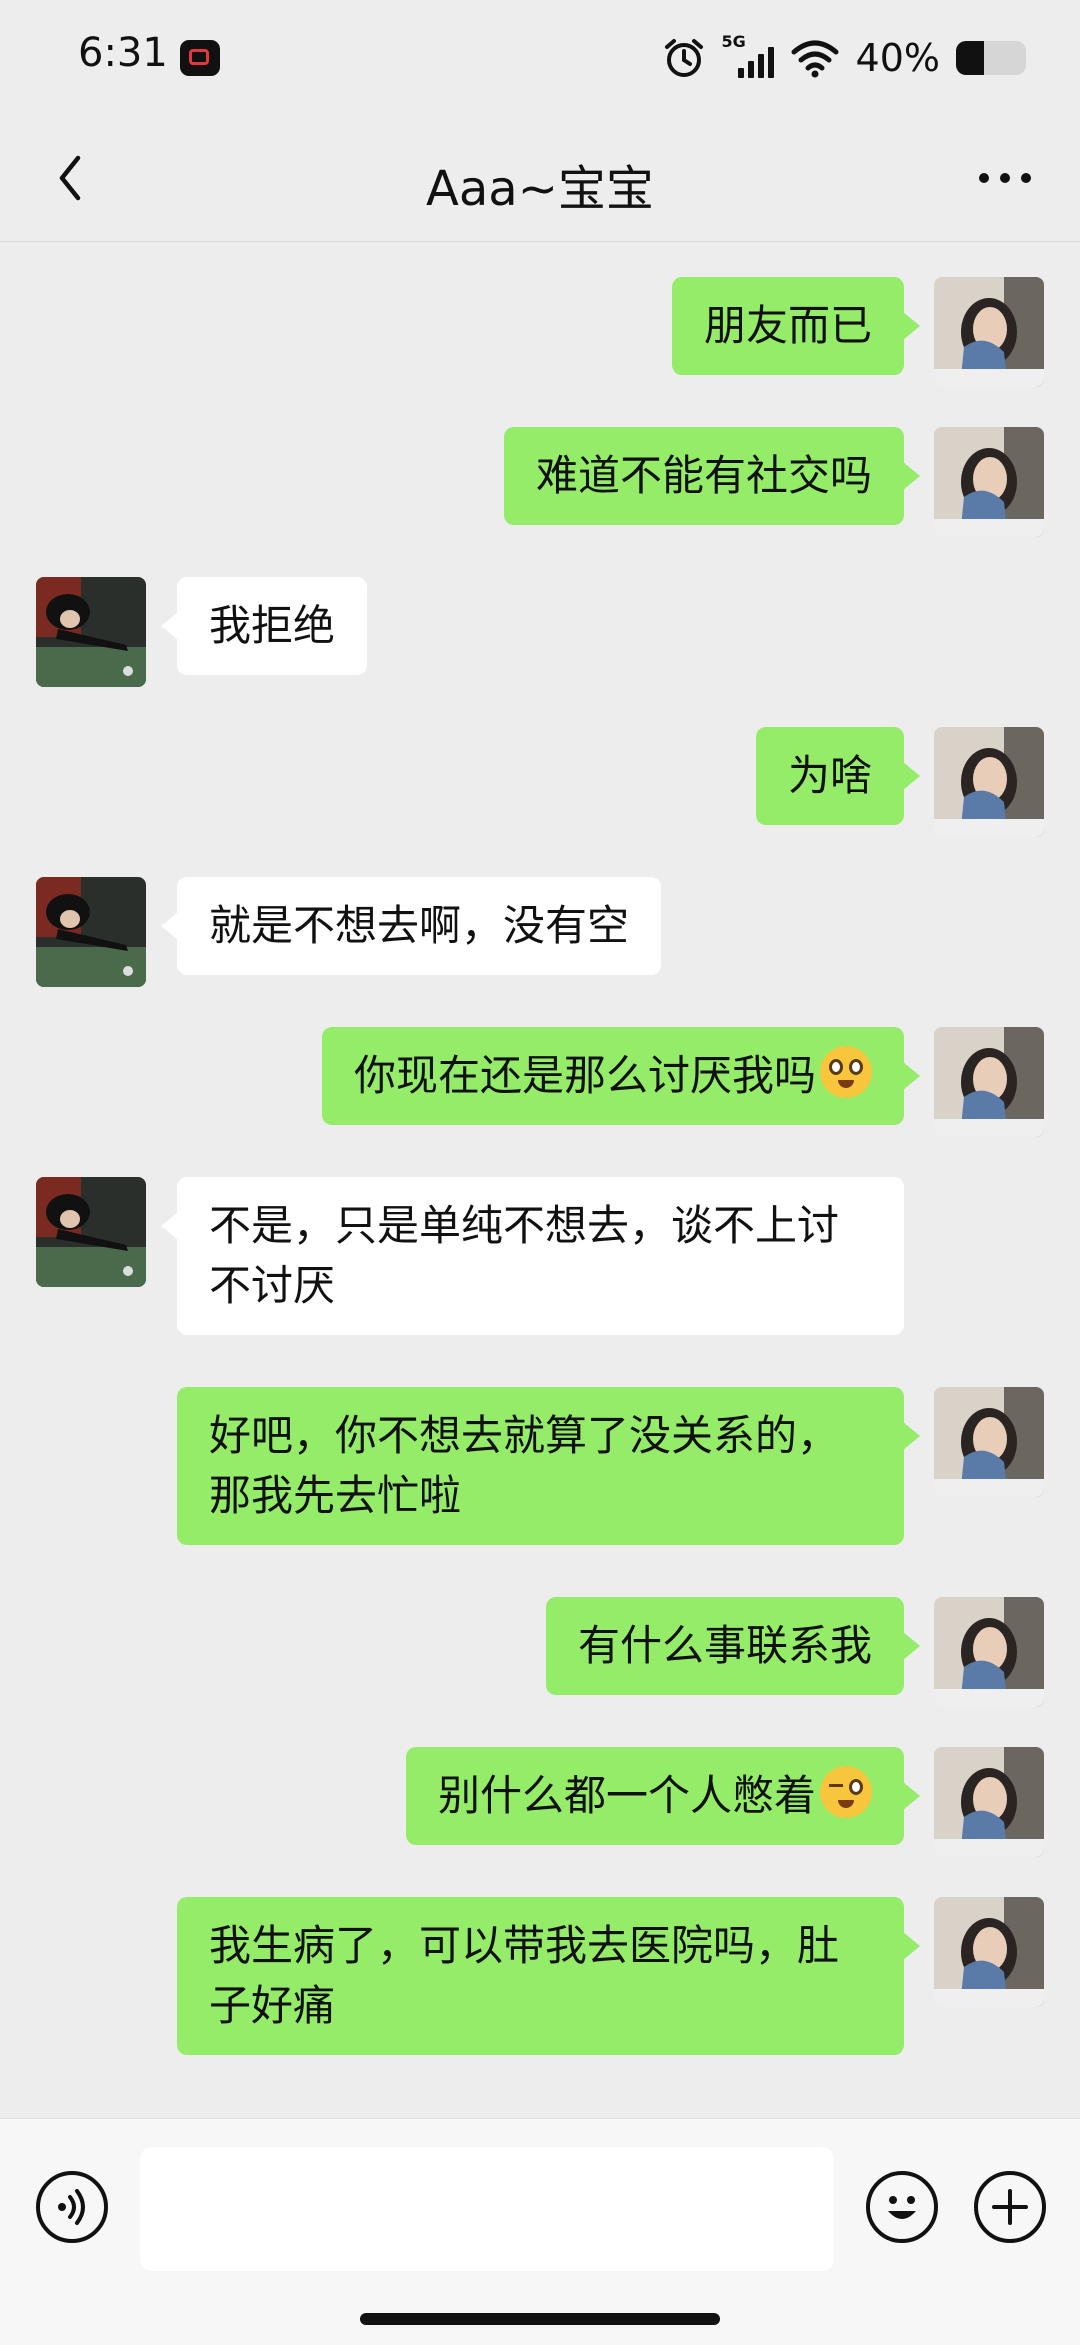  What do you see at coordinates (991, 58) in the screenshot?
I see `battery-icon` at bounding box center [991, 58].